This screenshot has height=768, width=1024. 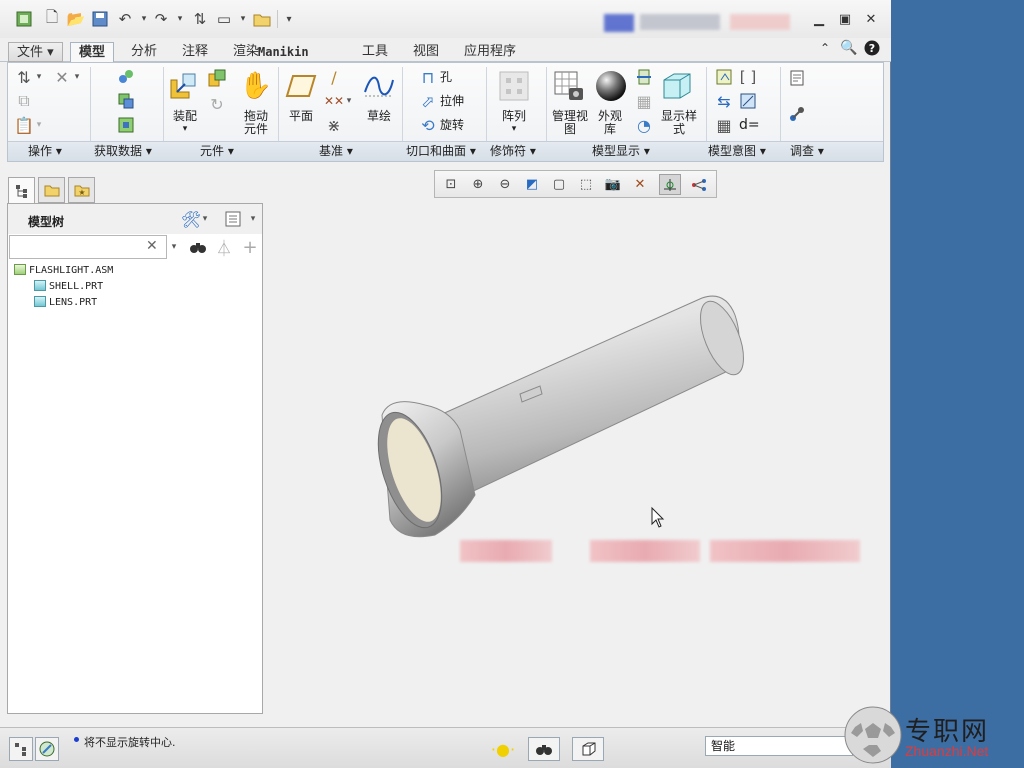 What do you see at coordinates (819, 19) in the screenshot?
I see `minimize-button: ▁` at bounding box center [819, 19].